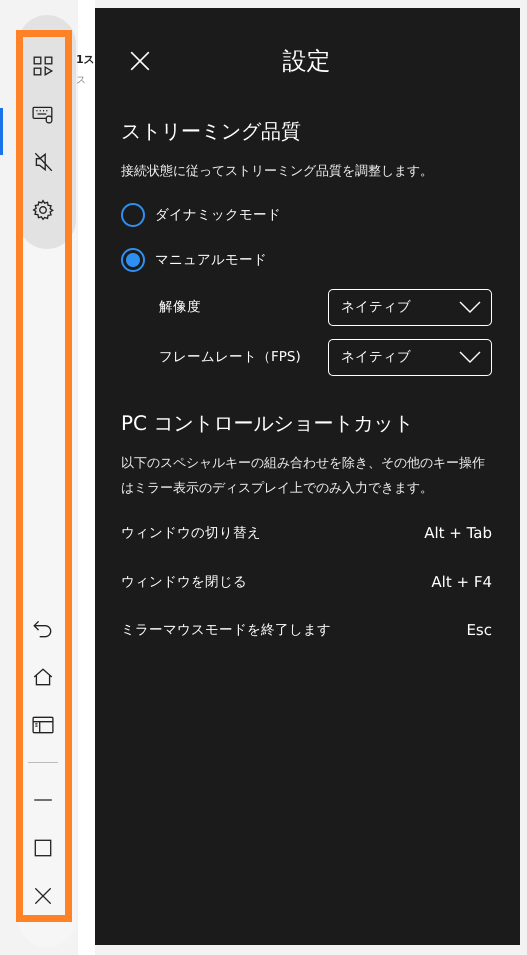  What do you see at coordinates (43, 629) in the screenshot?
I see `undo-icon` at bounding box center [43, 629].